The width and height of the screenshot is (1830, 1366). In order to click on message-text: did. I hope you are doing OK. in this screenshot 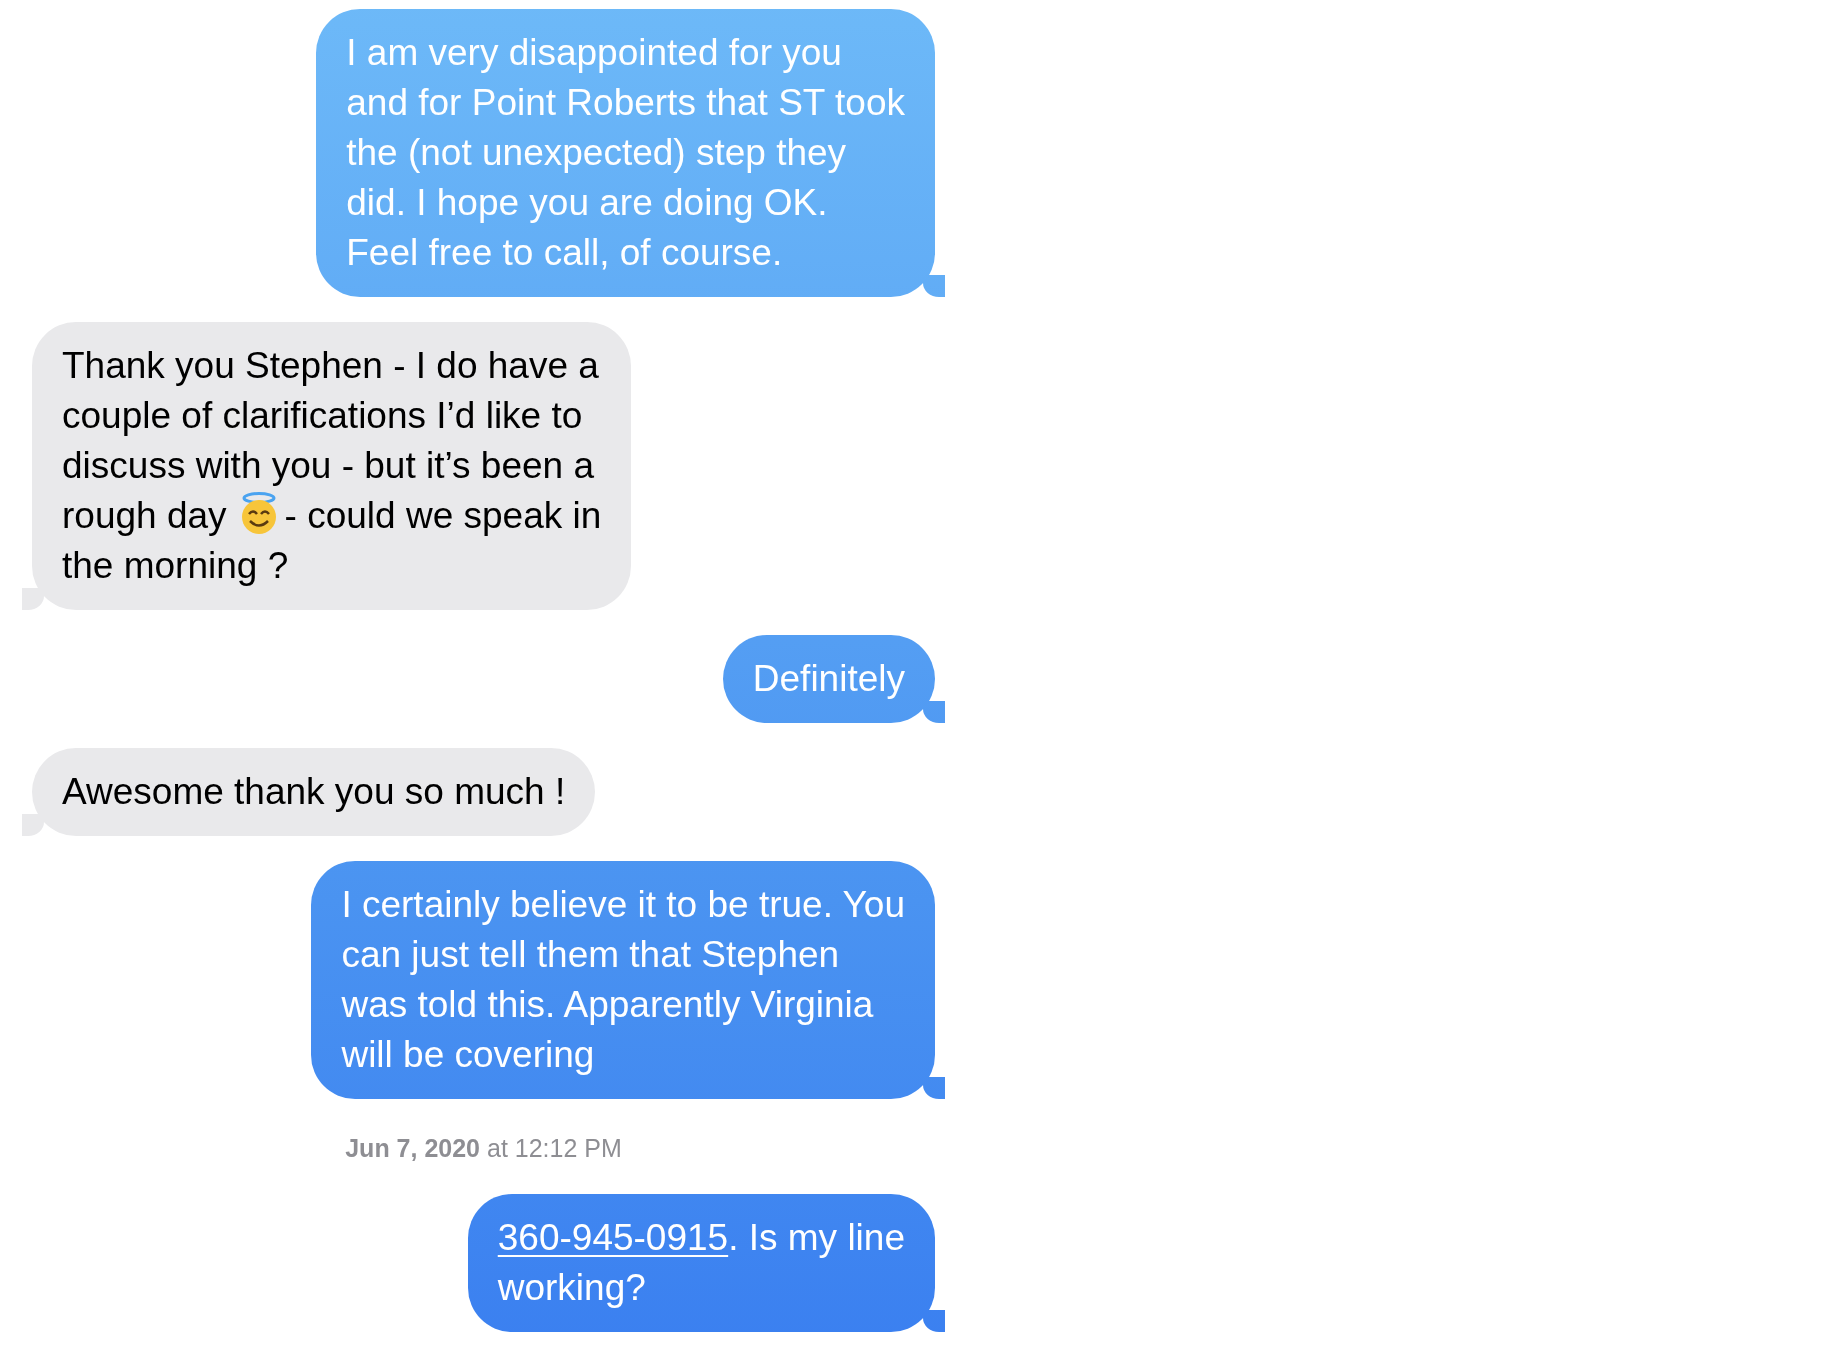, I will do `click(587, 202)`.